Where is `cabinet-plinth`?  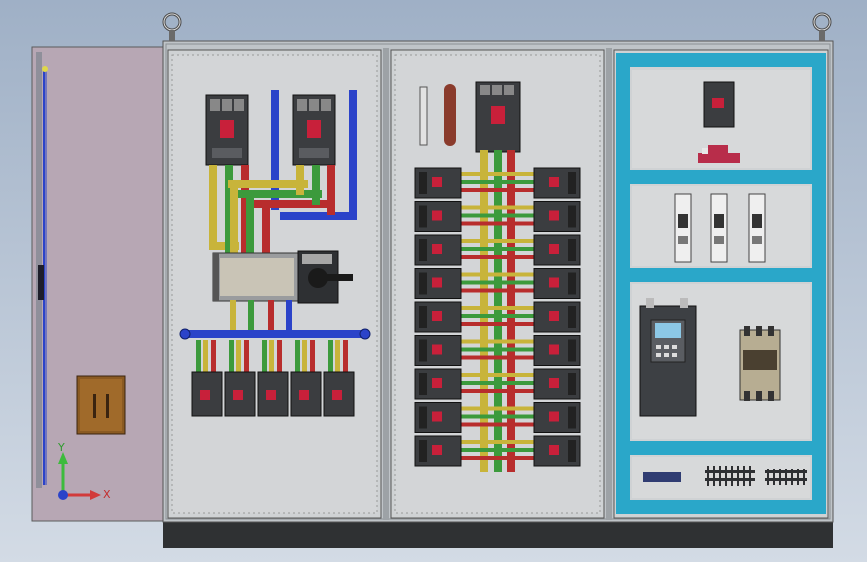
cabinet-plinth is located at coordinates (498, 534).